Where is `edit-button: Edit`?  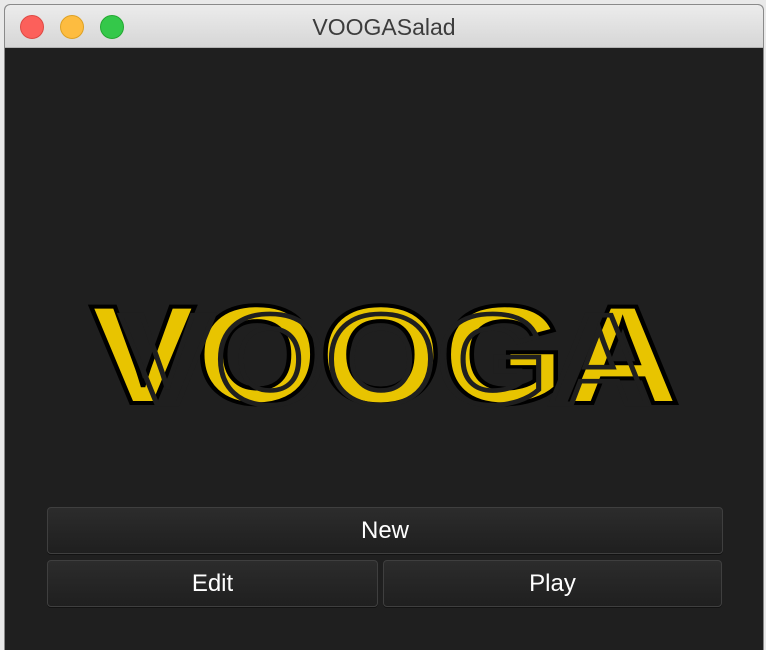
edit-button: Edit is located at coordinates (212, 583).